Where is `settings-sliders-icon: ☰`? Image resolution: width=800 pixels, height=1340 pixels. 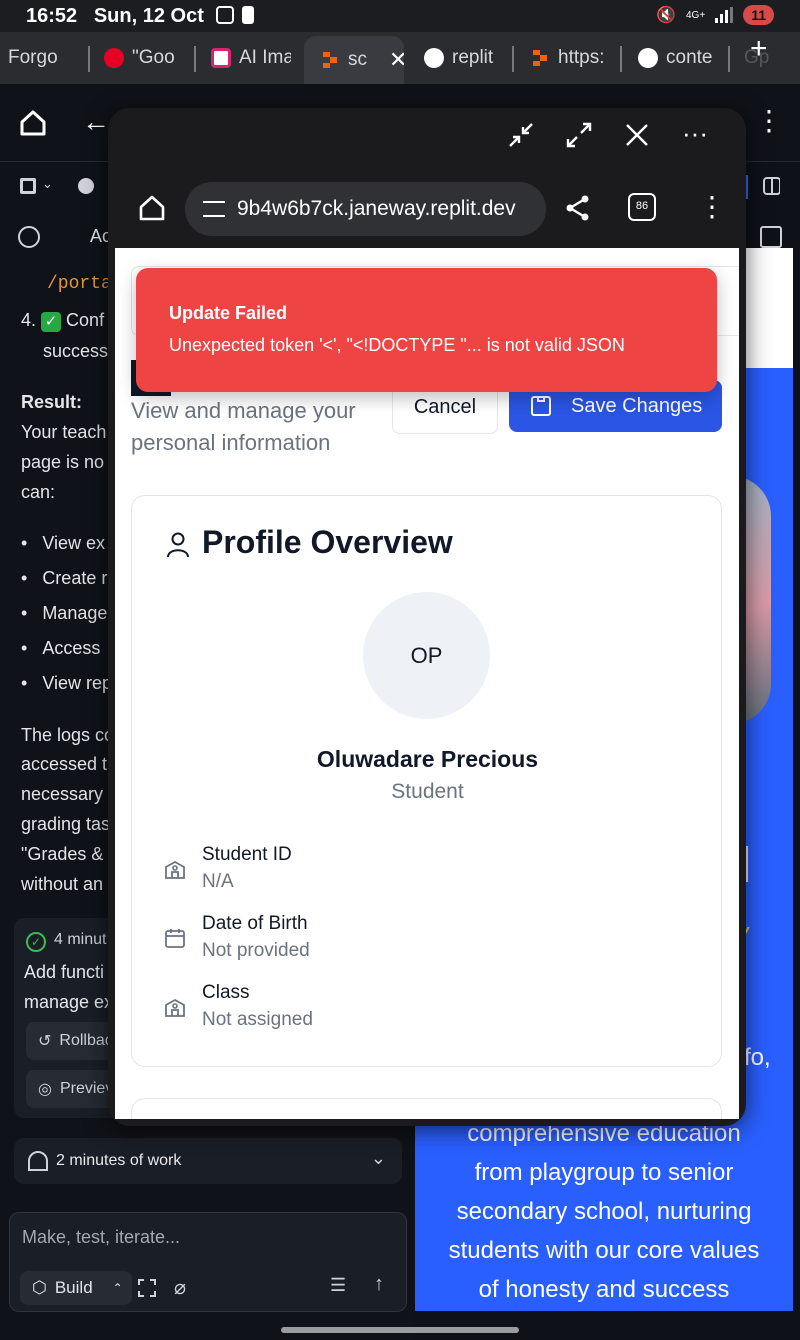 settings-sliders-icon: ☰ is located at coordinates (338, 1285).